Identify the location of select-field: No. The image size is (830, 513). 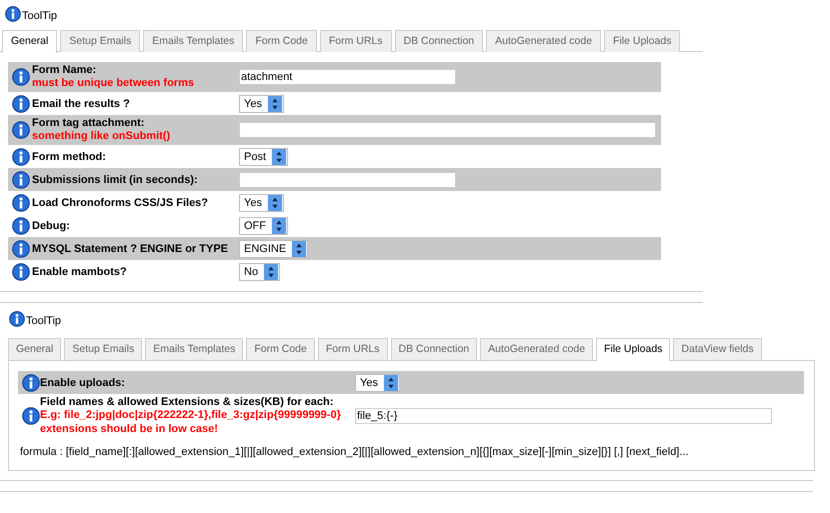
(259, 271).